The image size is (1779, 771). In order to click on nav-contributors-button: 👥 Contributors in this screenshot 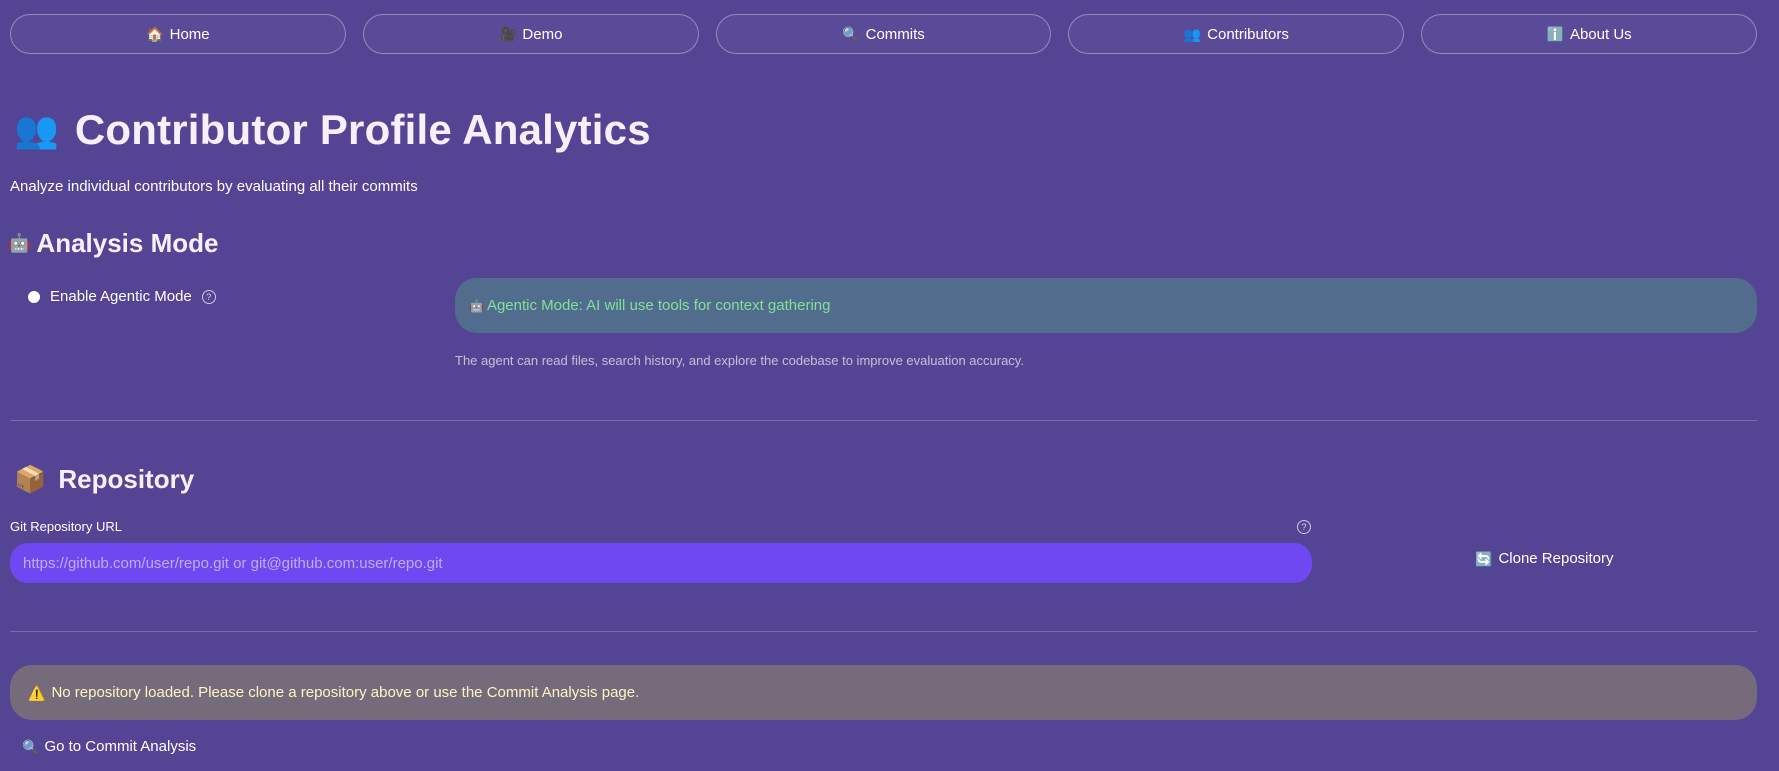, I will do `click(1236, 34)`.